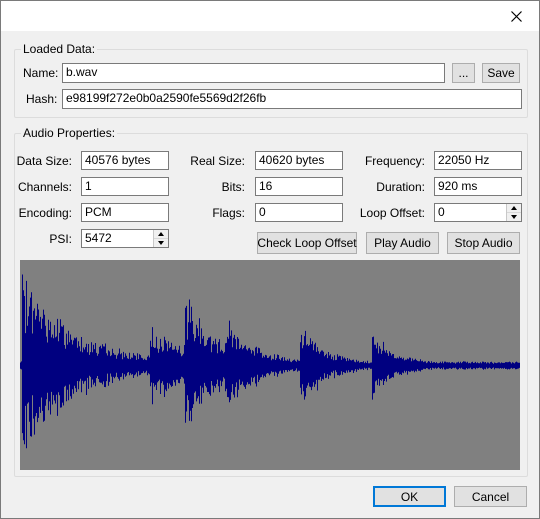 This screenshot has height=519, width=540. I want to click on bits-field: 16, so click(299, 186).